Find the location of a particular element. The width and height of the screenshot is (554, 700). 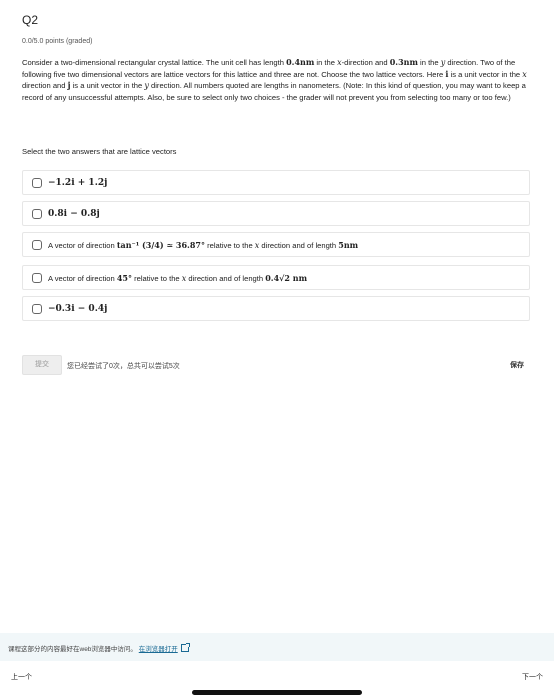

external-link-icon is located at coordinates (185, 647).